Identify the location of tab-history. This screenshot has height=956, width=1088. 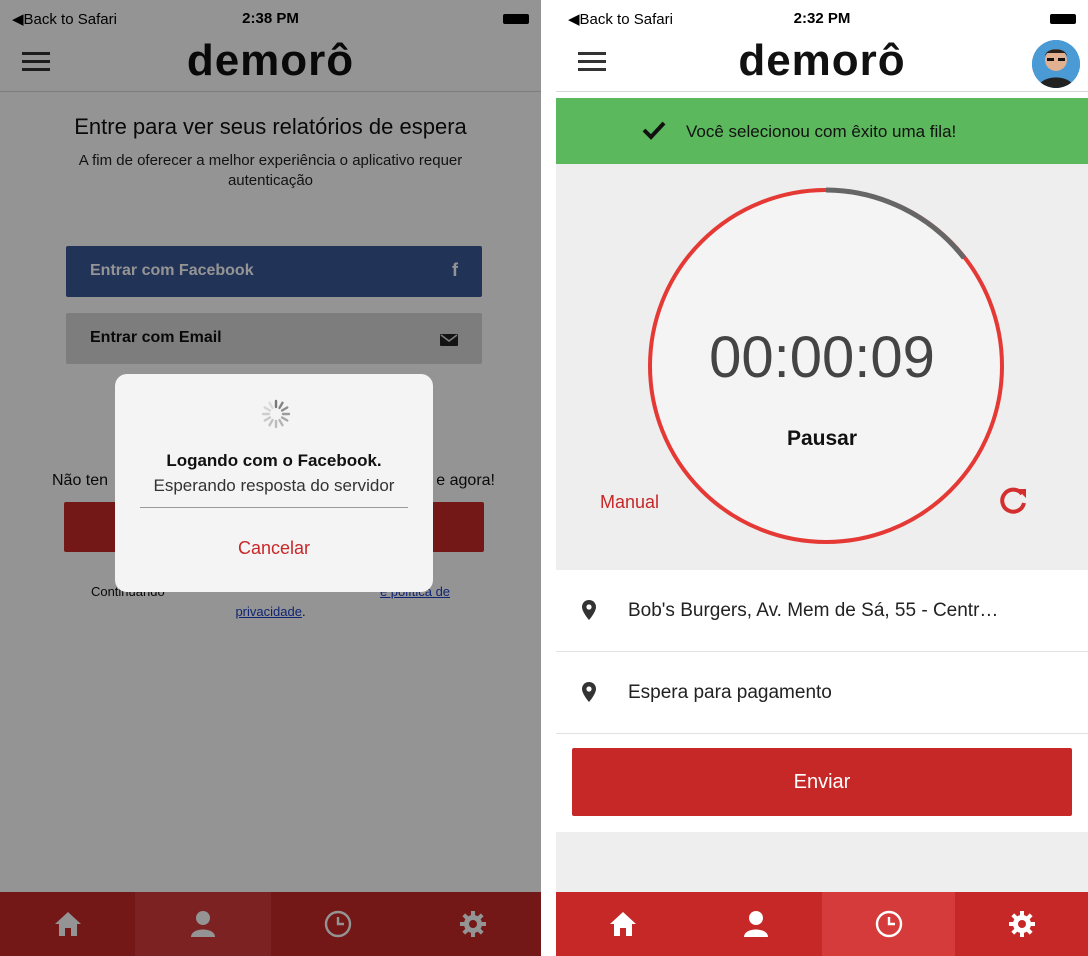
(888, 924).